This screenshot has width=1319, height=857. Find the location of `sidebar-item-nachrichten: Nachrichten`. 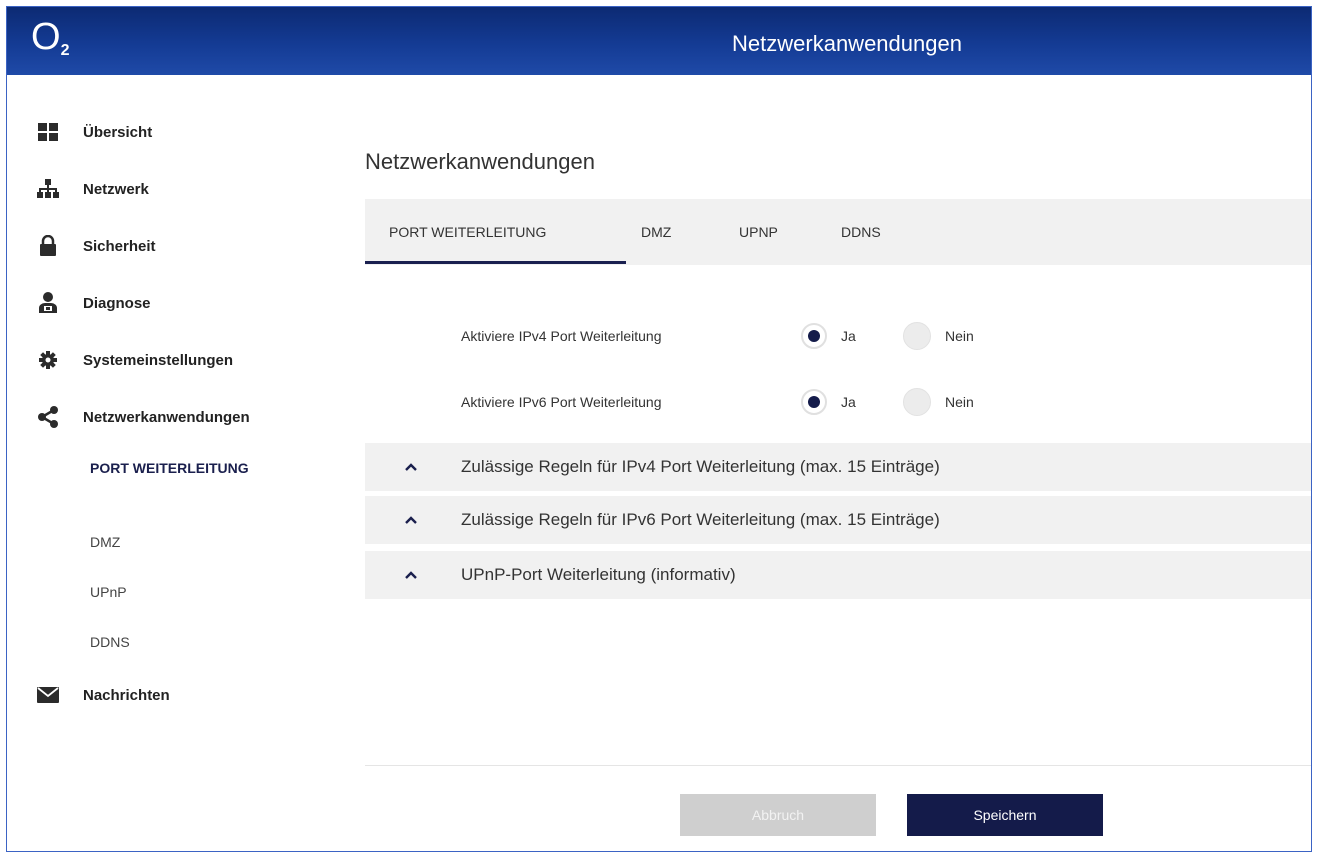

sidebar-item-nachrichten: Nachrichten is located at coordinates (103, 695).